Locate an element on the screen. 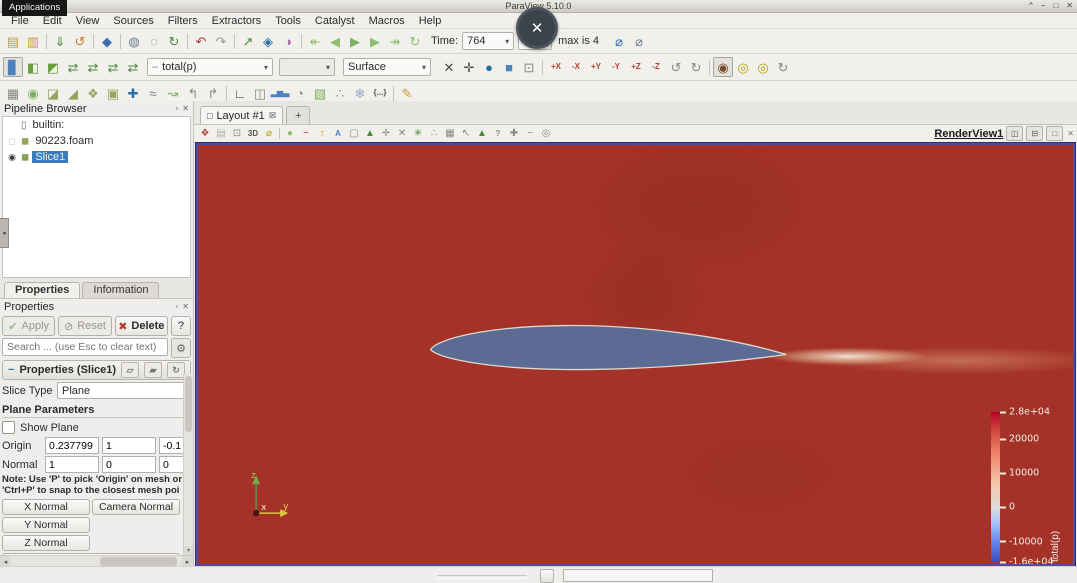 This screenshot has width=1077, height=583. remove-selection-icon: − is located at coordinates (530, 133).